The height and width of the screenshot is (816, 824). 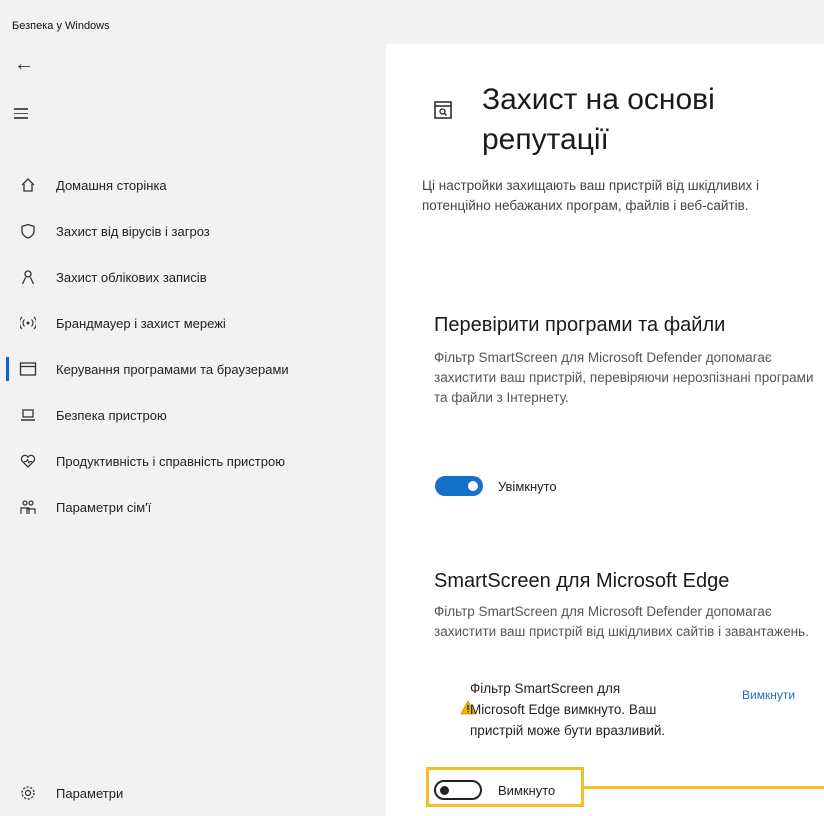 What do you see at coordinates (24, 64) in the screenshot?
I see `back-arrow-icon: ←` at bounding box center [24, 64].